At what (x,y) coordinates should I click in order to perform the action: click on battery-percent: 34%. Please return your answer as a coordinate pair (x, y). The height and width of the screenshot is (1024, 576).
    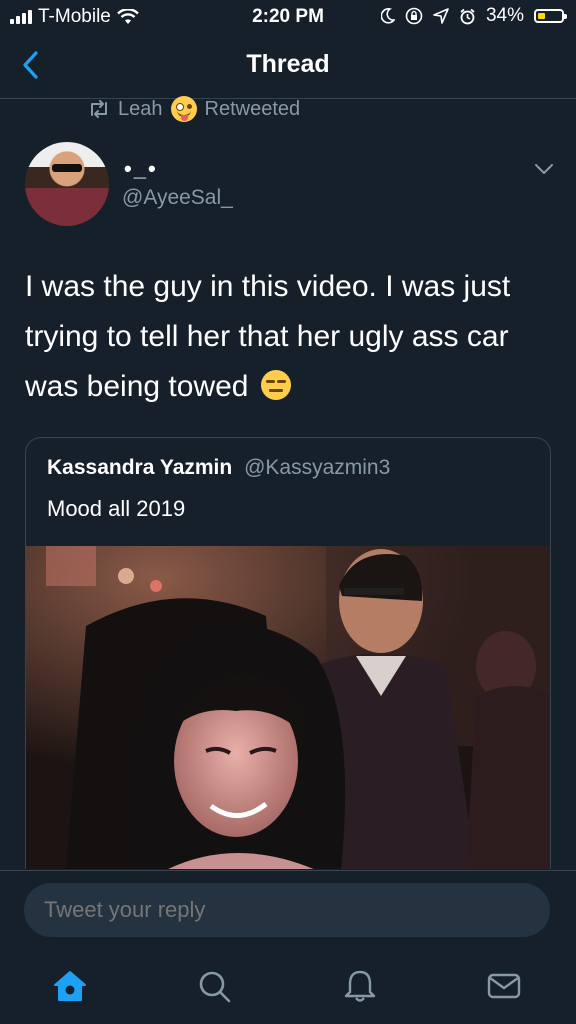
    Looking at the image, I should click on (504, 15).